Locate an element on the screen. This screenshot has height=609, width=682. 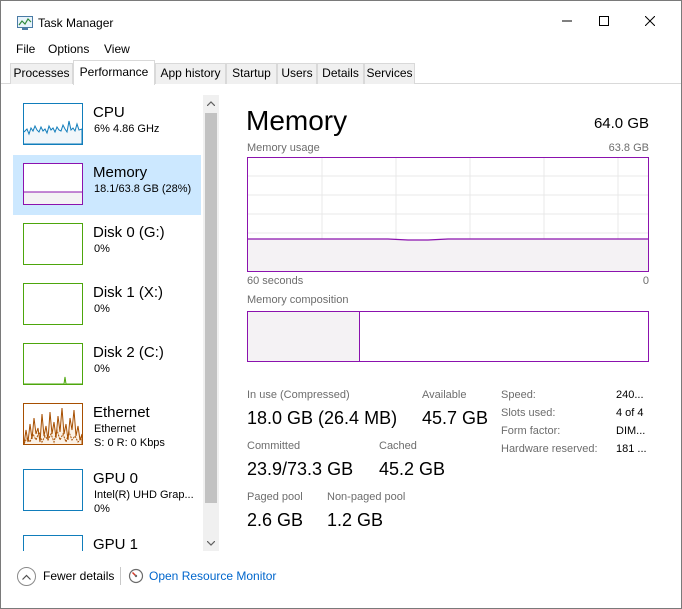
tab-processes: Processes is located at coordinates (41, 73).